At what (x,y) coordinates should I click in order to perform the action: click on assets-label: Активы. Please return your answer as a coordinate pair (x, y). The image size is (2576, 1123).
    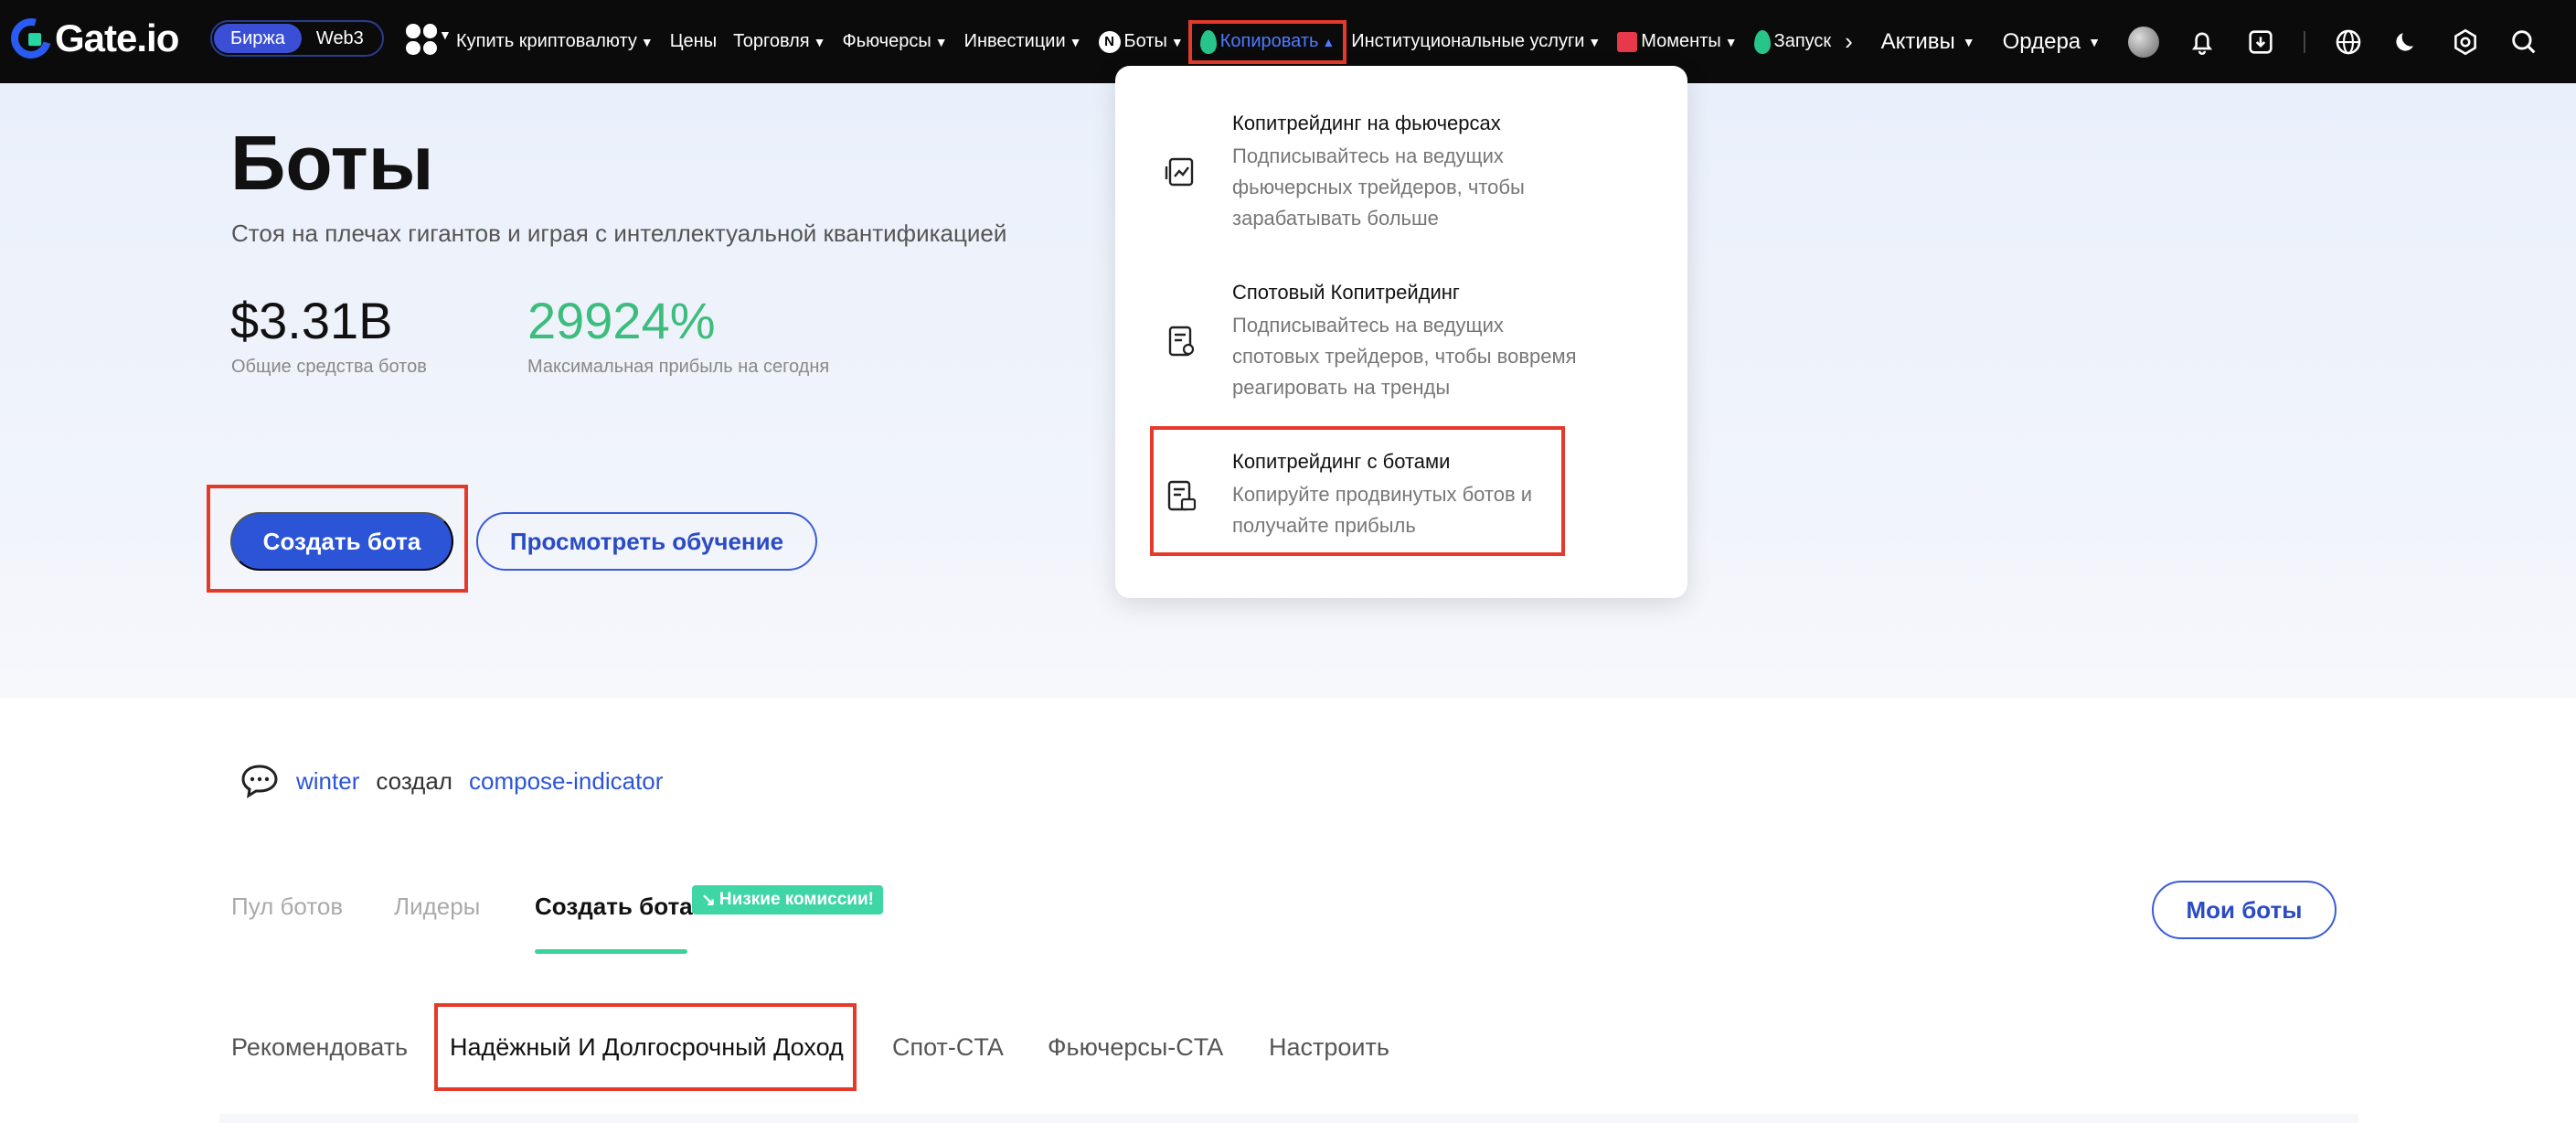
    Looking at the image, I should click on (1918, 41).